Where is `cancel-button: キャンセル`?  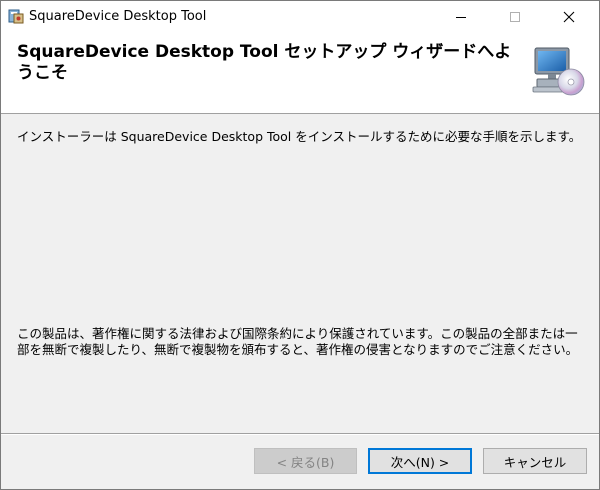
cancel-button: キャンセル is located at coordinates (535, 461).